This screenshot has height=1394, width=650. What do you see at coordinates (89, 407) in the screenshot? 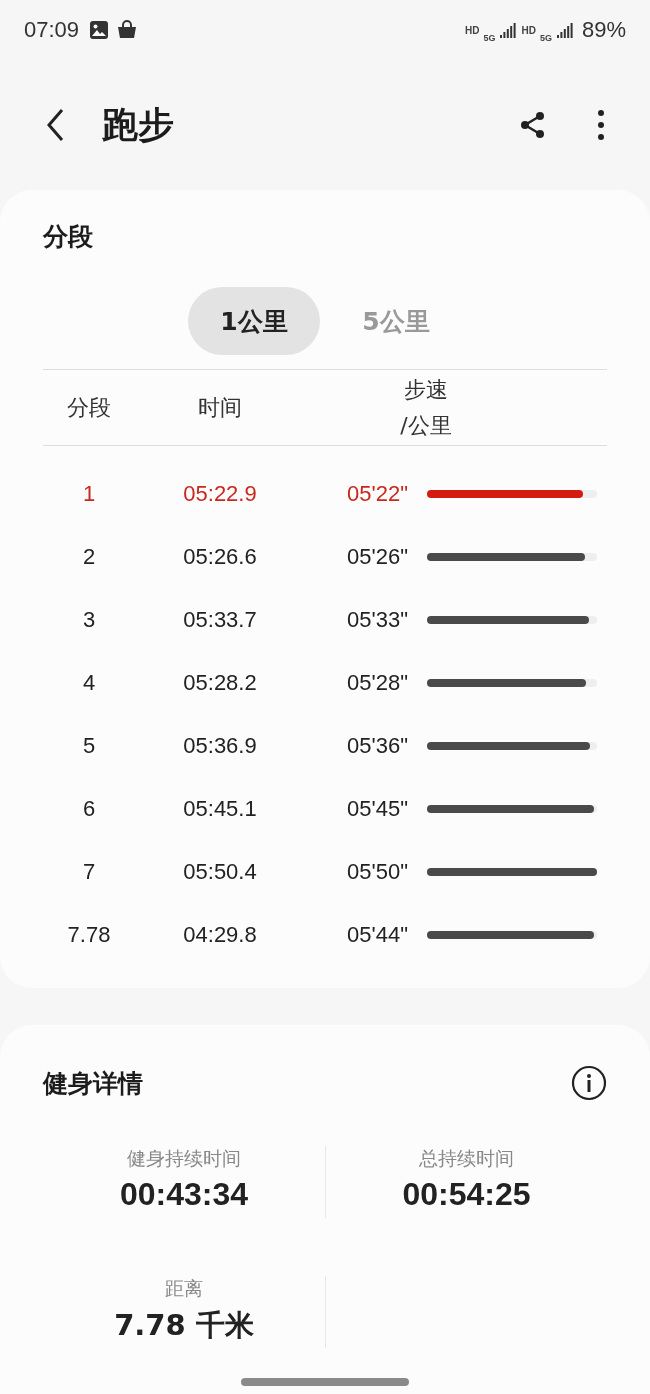
I see `column-header: 分段` at bounding box center [89, 407].